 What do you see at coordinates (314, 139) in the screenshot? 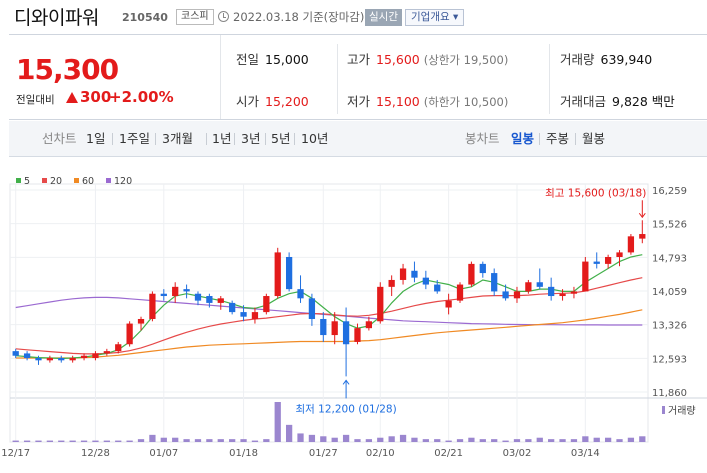
I see `tab-period-10y: 10년` at bounding box center [314, 139].